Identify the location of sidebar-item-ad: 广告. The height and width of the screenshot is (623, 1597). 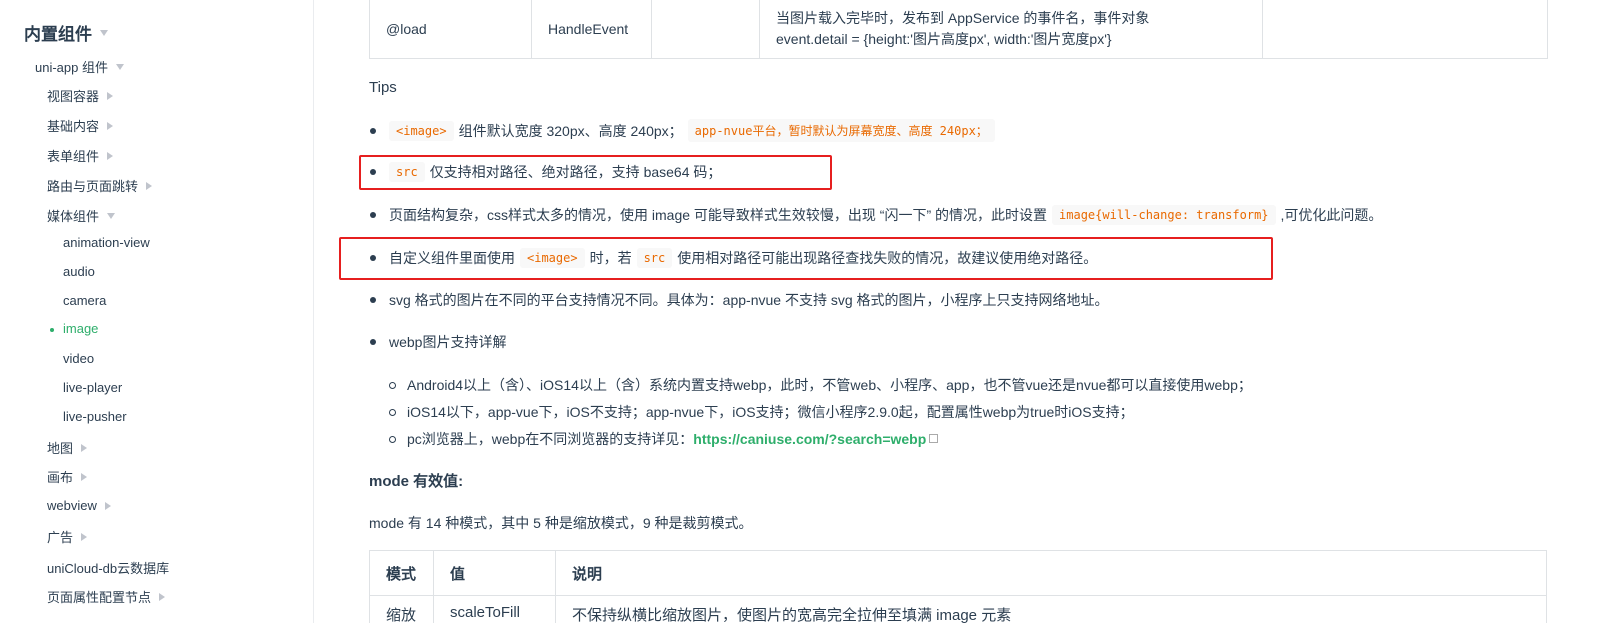
(67, 536).